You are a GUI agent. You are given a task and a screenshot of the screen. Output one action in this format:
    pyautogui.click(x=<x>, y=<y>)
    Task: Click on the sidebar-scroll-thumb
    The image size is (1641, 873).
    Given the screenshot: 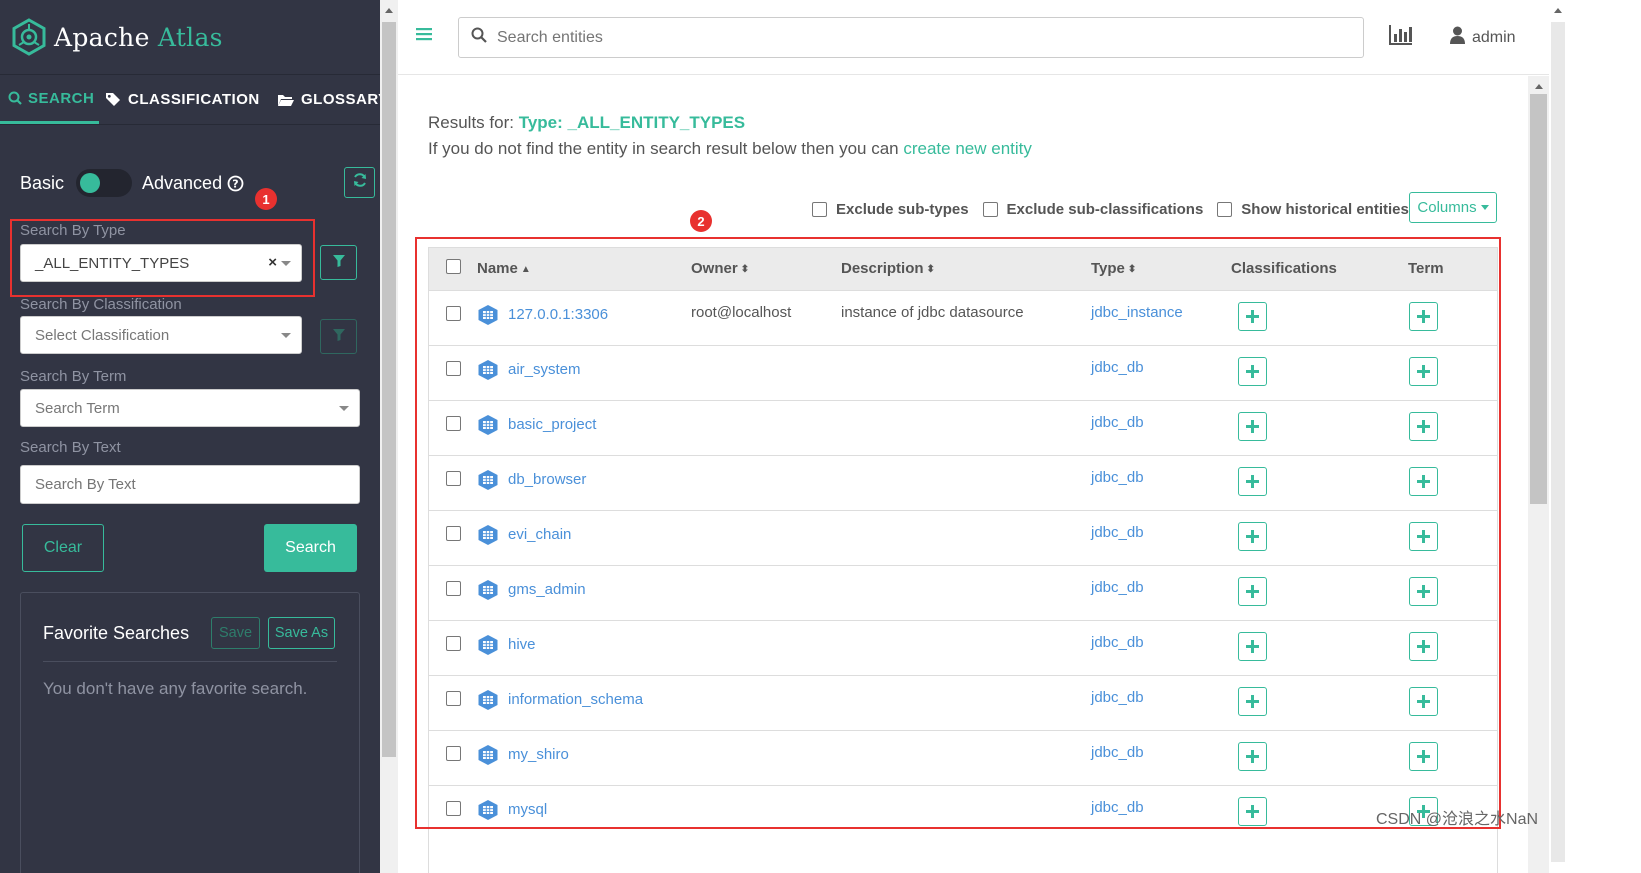 What is the action you would take?
    pyautogui.click(x=389, y=389)
    